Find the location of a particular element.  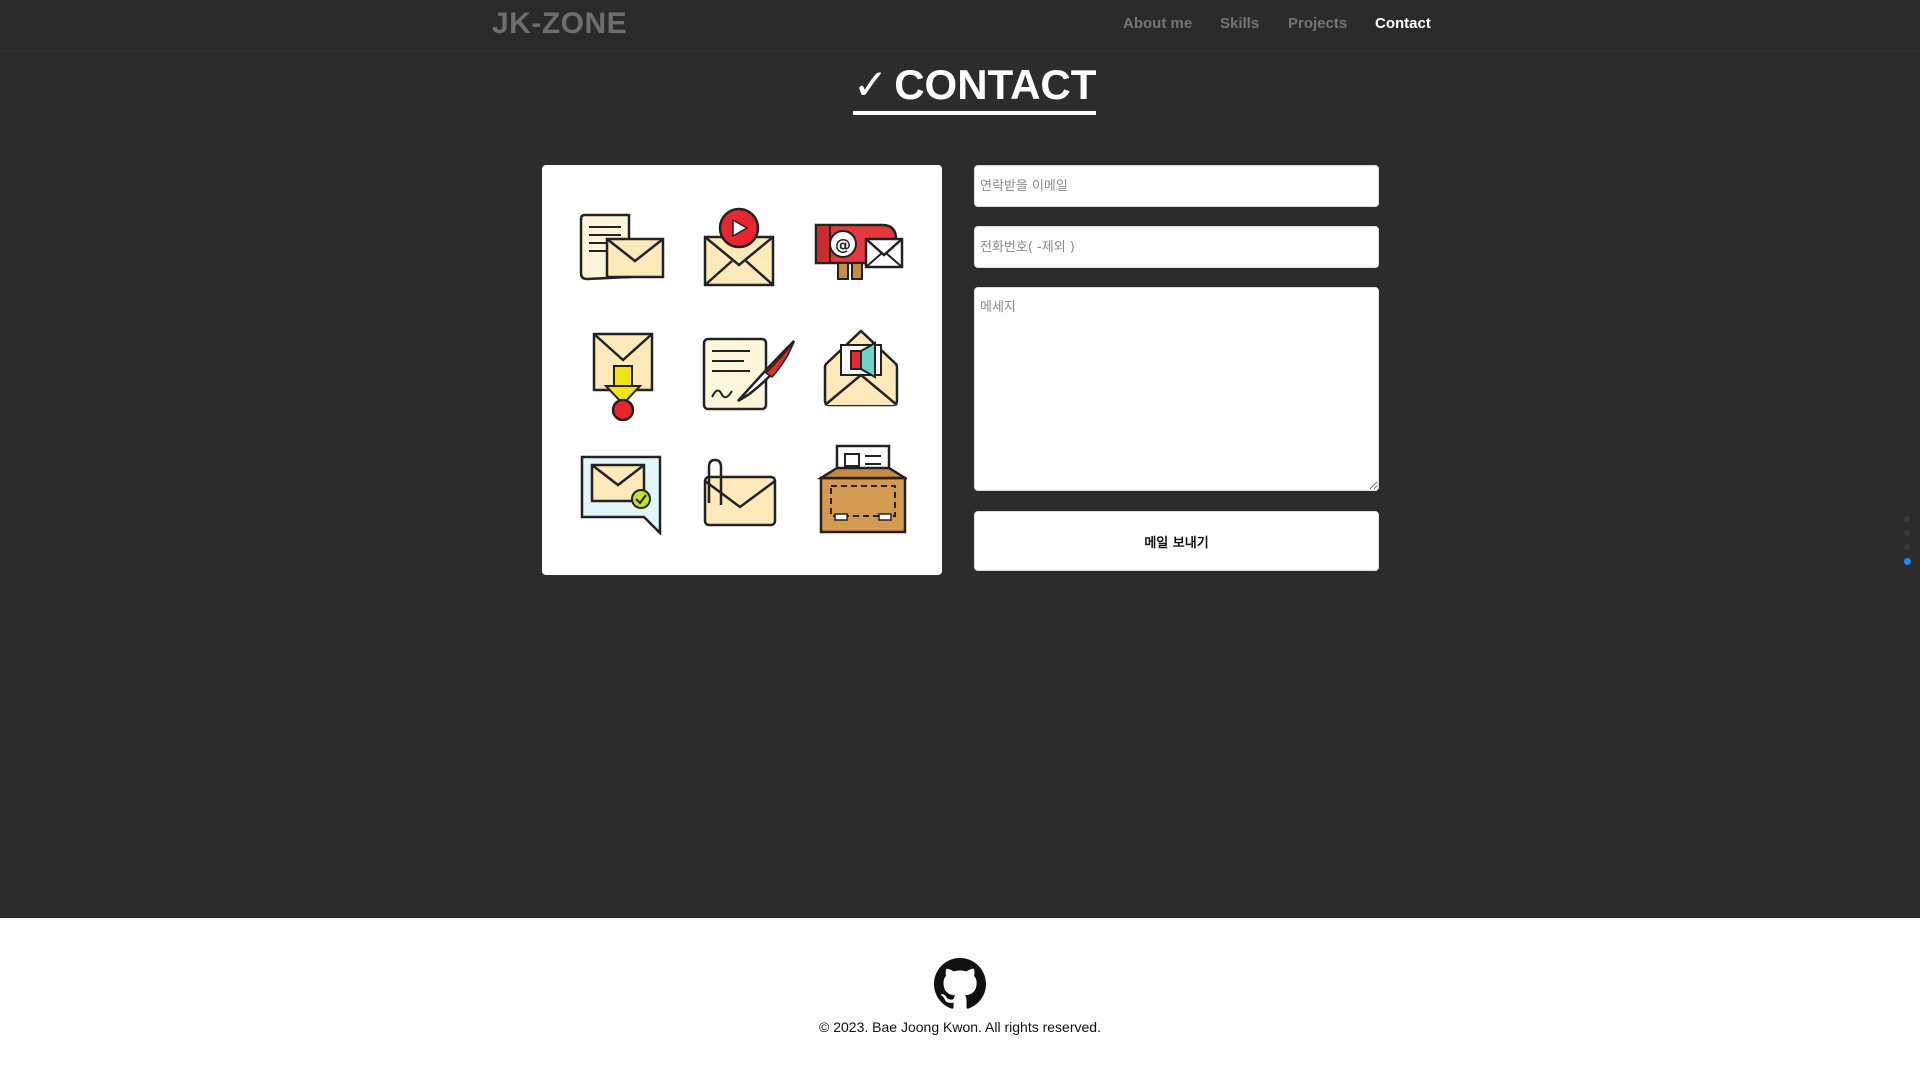

signature-document-icon is located at coordinates (749, 374).